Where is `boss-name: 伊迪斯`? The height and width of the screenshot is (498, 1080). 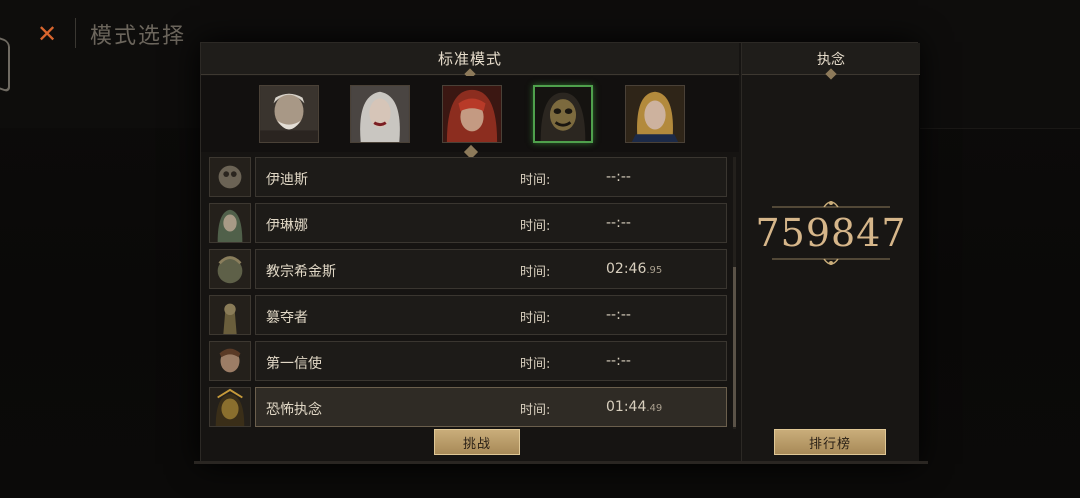 boss-name: 伊迪斯 is located at coordinates (287, 180).